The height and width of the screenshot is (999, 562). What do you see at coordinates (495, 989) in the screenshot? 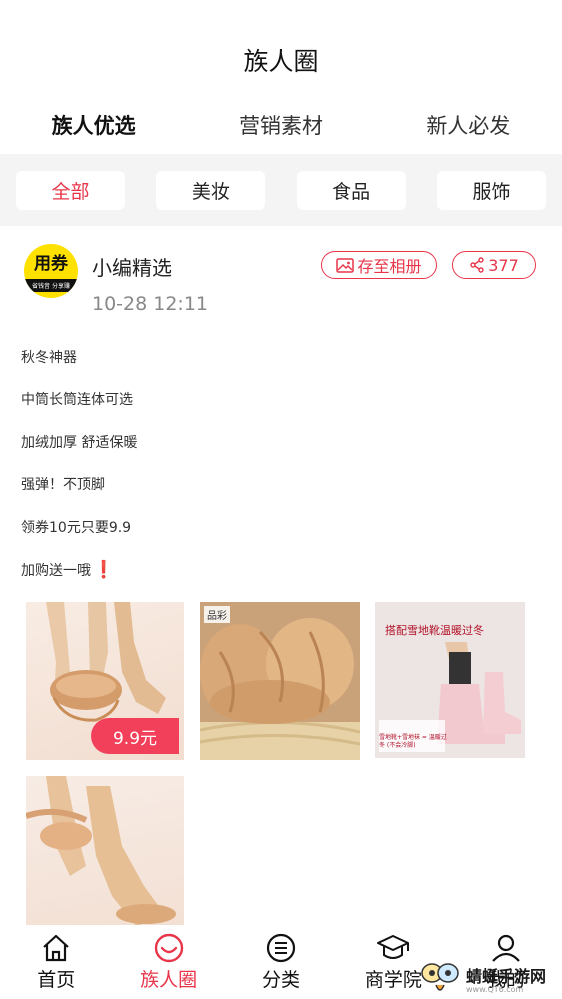
I see `watermark-url: www.QT6.com` at bounding box center [495, 989].